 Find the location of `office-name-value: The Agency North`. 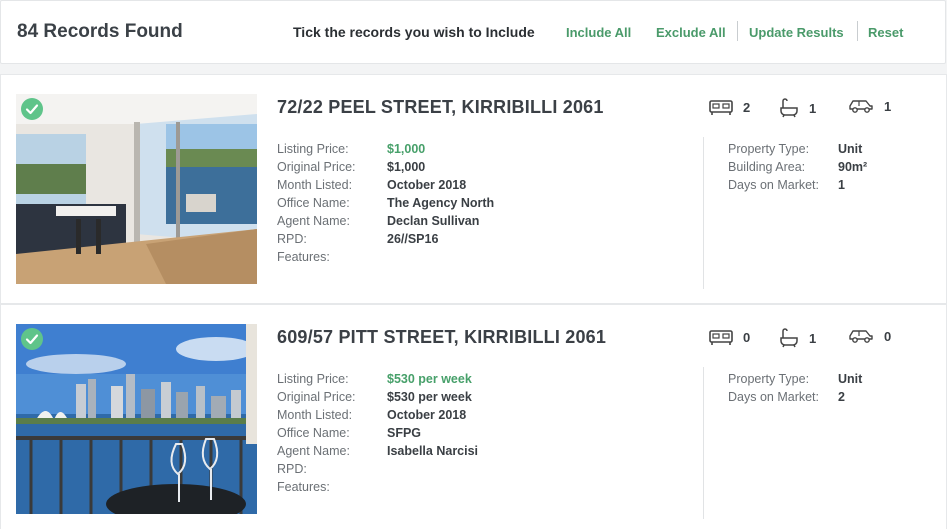

office-name-value: The Agency North is located at coordinates (441, 203).